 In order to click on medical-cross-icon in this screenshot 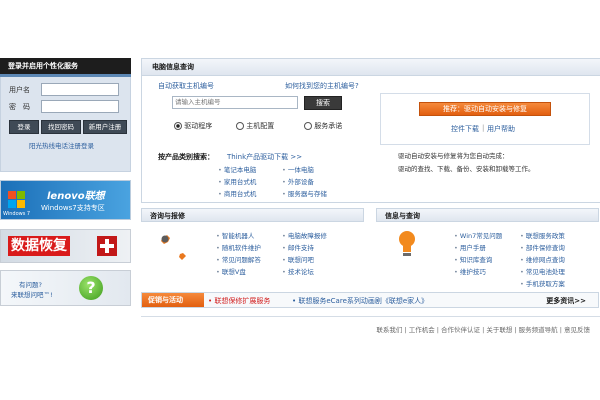, I will do `click(107, 246)`.